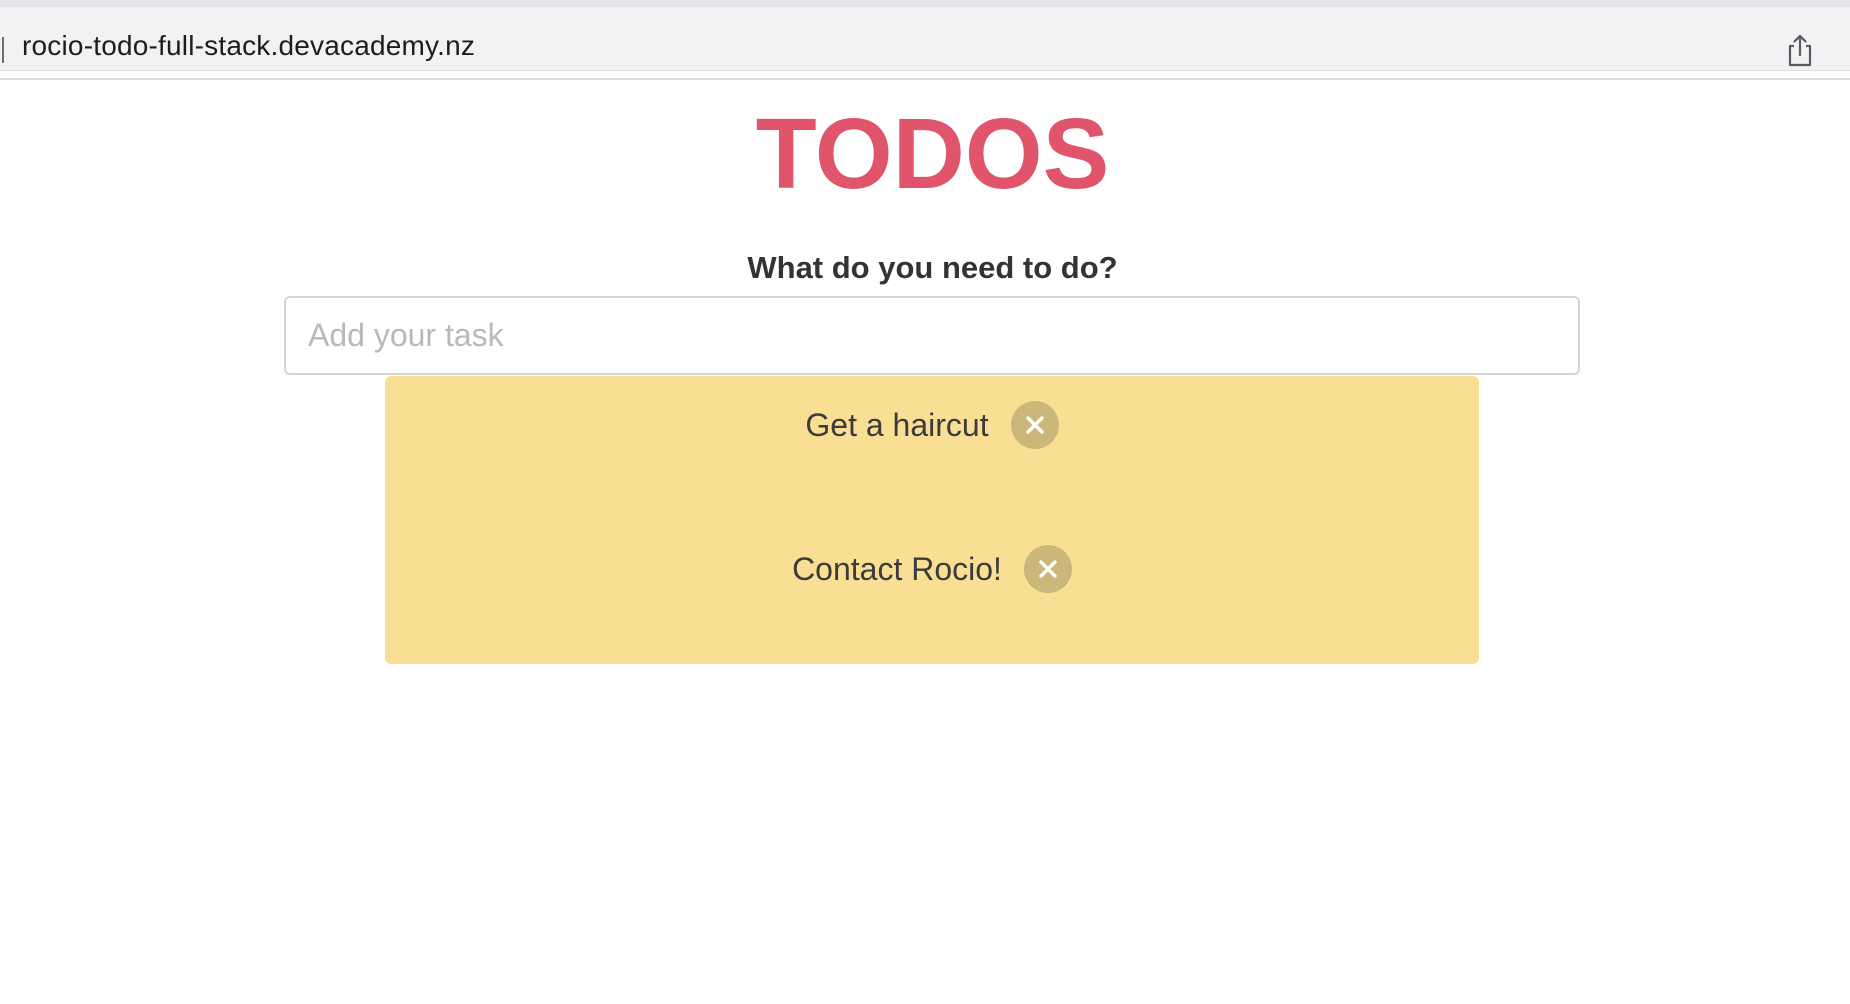  What do you see at coordinates (932, 154) in the screenshot?
I see `page-title: TODOS` at bounding box center [932, 154].